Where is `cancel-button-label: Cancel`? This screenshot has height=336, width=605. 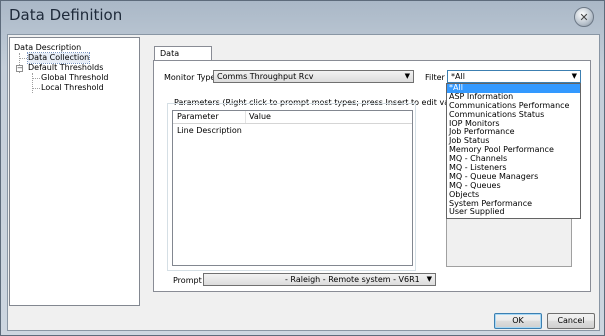 cancel-button-label: Cancel is located at coordinates (571, 320).